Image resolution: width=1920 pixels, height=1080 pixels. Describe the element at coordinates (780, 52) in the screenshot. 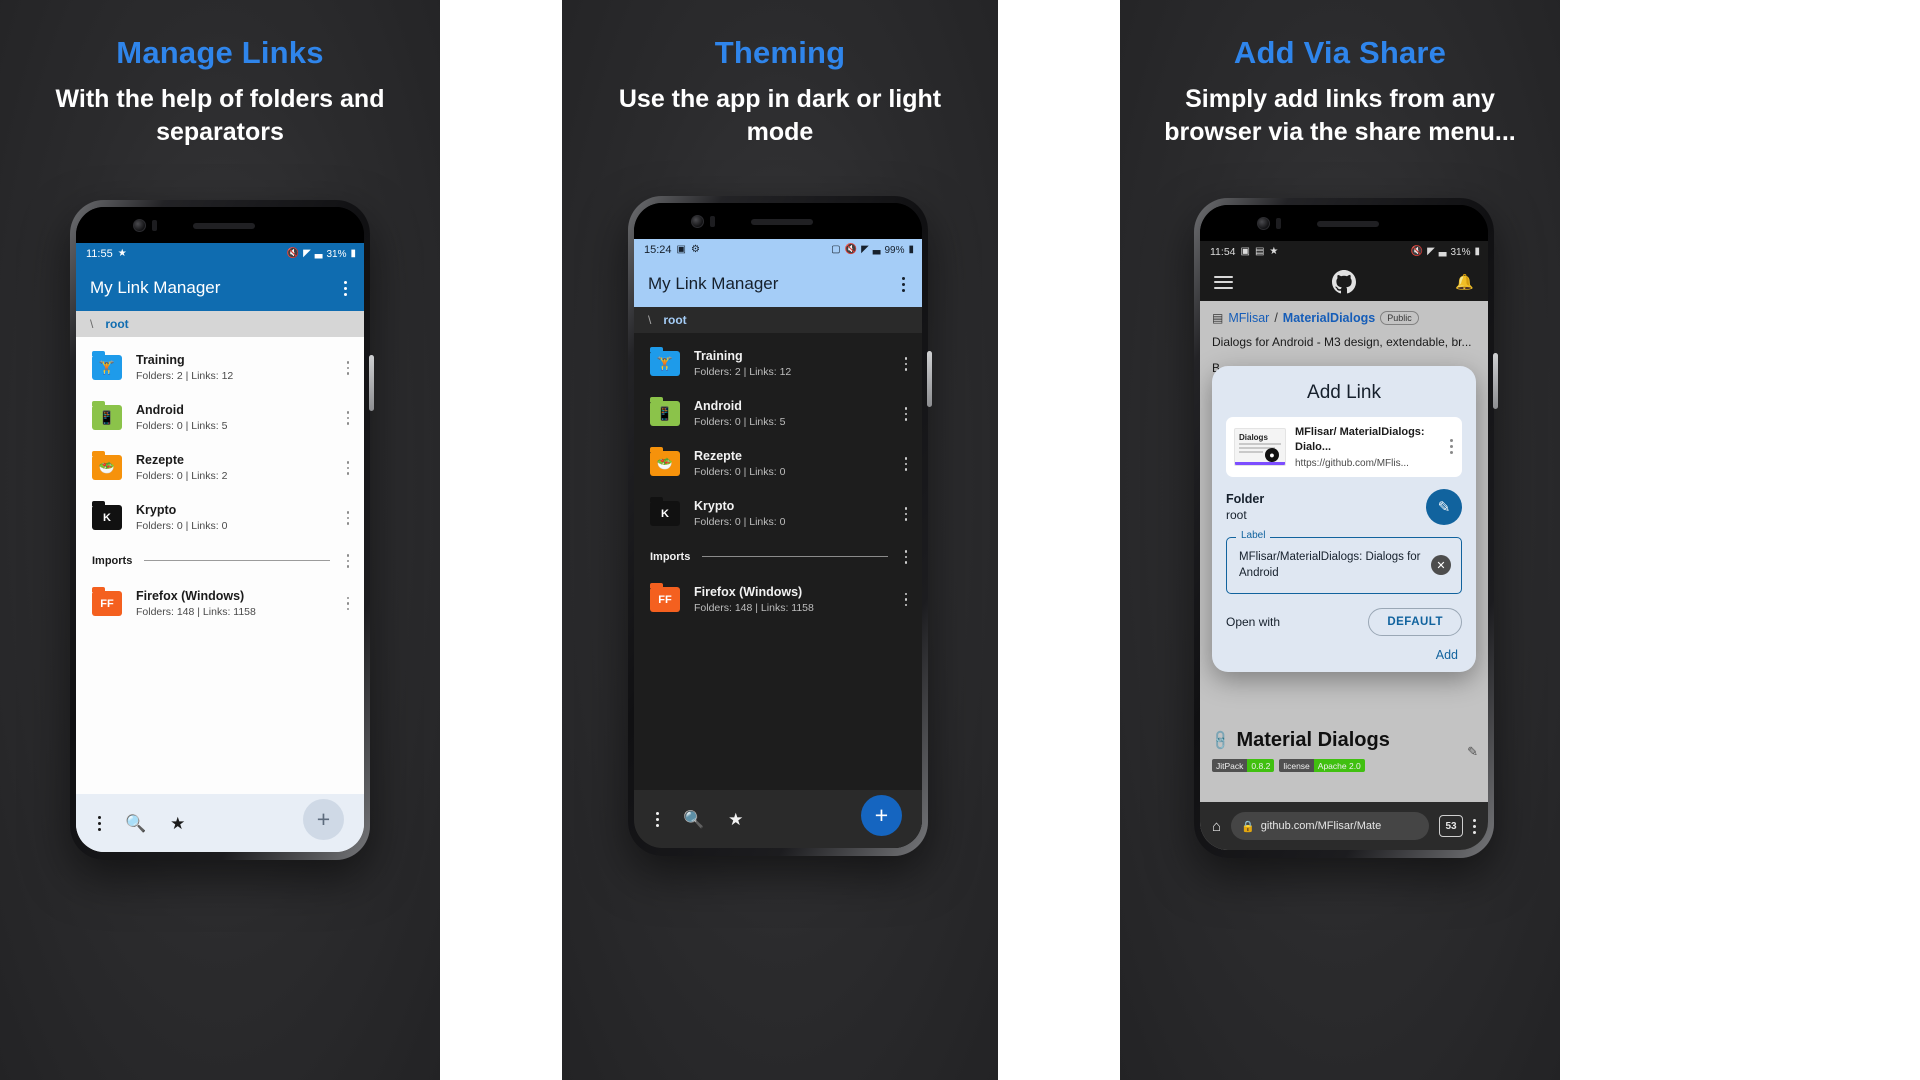

I see `panel-2-title: Theming` at that location.